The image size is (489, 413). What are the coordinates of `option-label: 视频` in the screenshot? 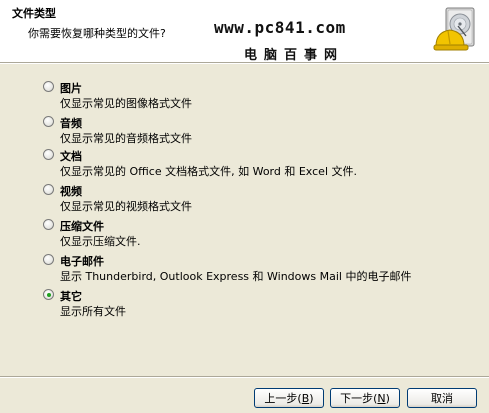 It's located at (71, 191).